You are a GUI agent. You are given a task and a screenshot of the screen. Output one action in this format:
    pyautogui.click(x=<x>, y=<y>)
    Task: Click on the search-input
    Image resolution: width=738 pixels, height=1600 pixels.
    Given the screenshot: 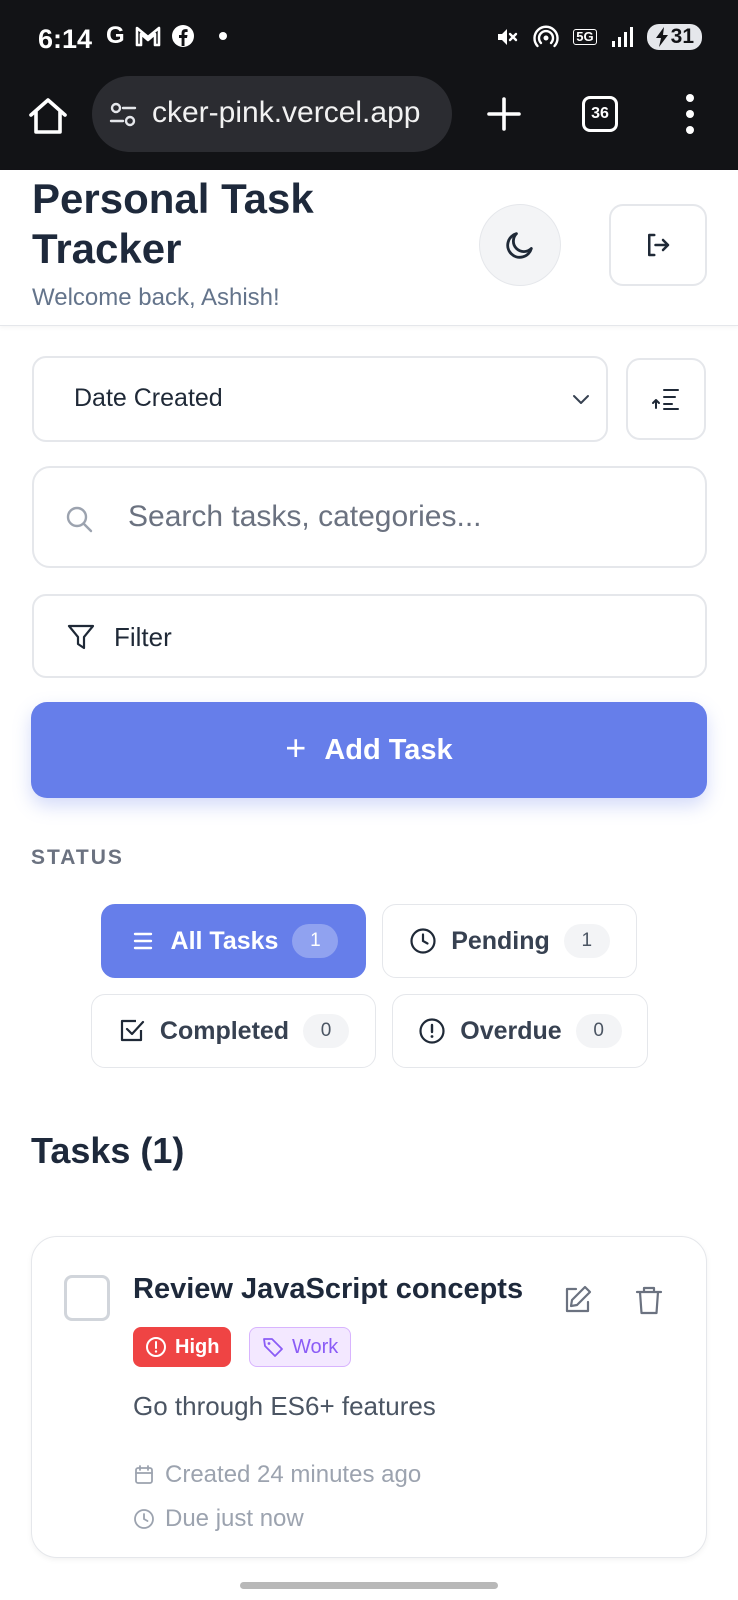 What is the action you would take?
    pyautogui.click(x=403, y=517)
    